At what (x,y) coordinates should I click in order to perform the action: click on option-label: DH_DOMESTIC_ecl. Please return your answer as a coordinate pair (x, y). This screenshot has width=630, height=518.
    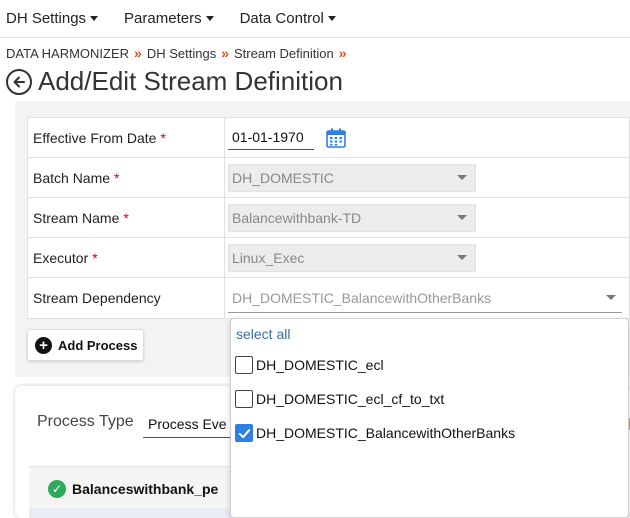
    Looking at the image, I should click on (320, 365).